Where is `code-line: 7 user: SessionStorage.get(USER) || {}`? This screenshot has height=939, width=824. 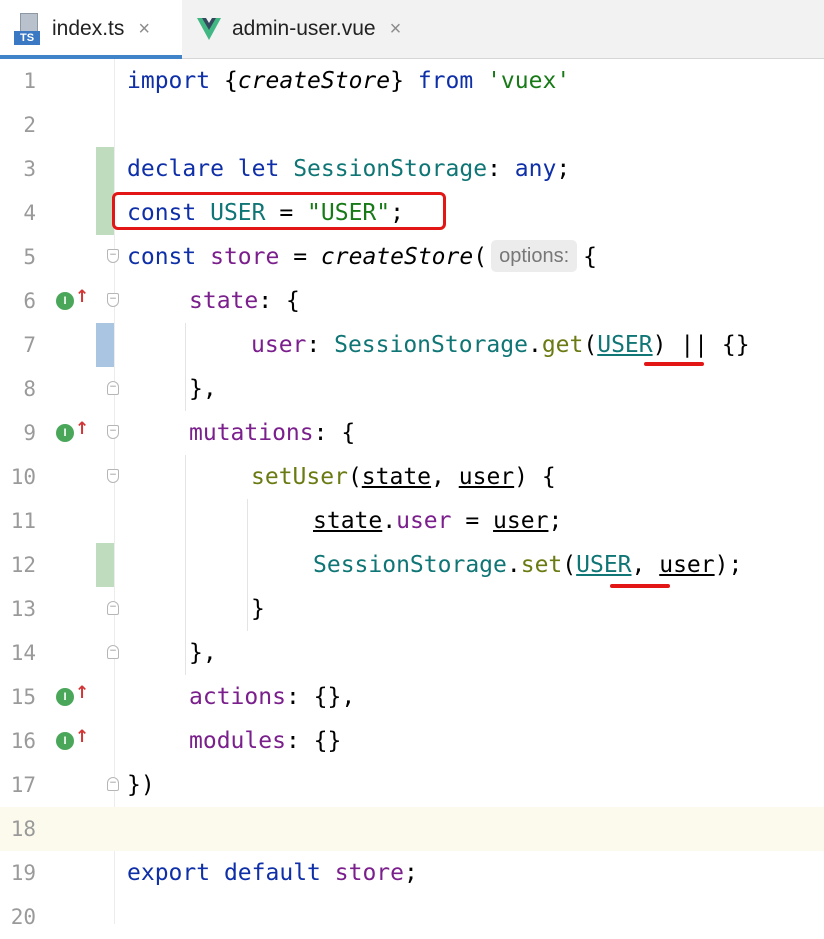 code-line: 7 user: SessionStorage.get(USER) || {} is located at coordinates (412, 345).